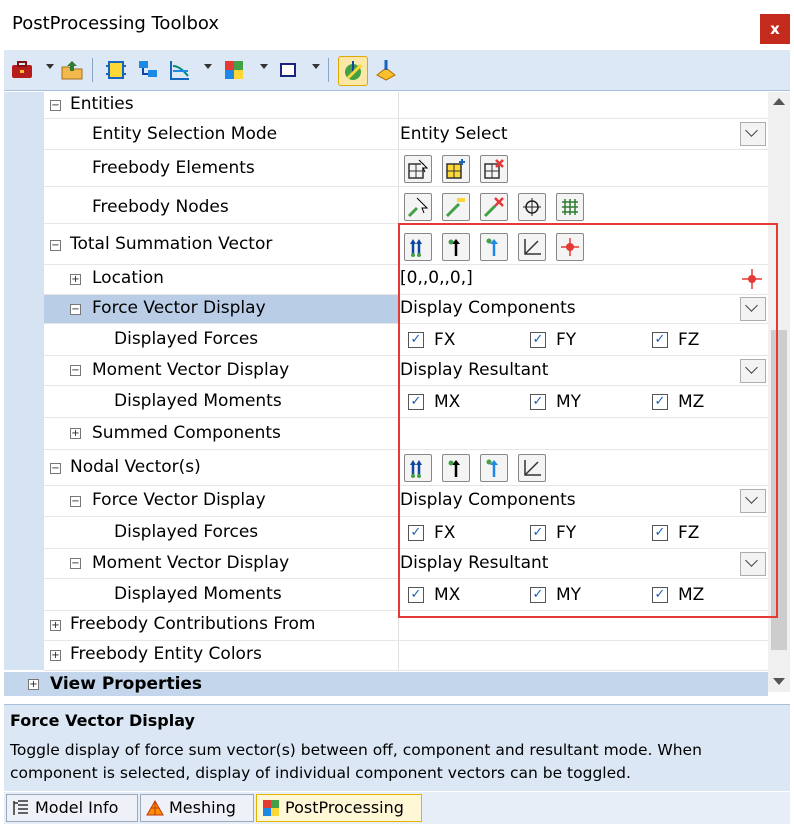 Image resolution: width=794 pixels, height=828 pixels. Describe the element at coordinates (753, 501) in the screenshot. I see `nodal-force-vector-display-dropdown` at that location.